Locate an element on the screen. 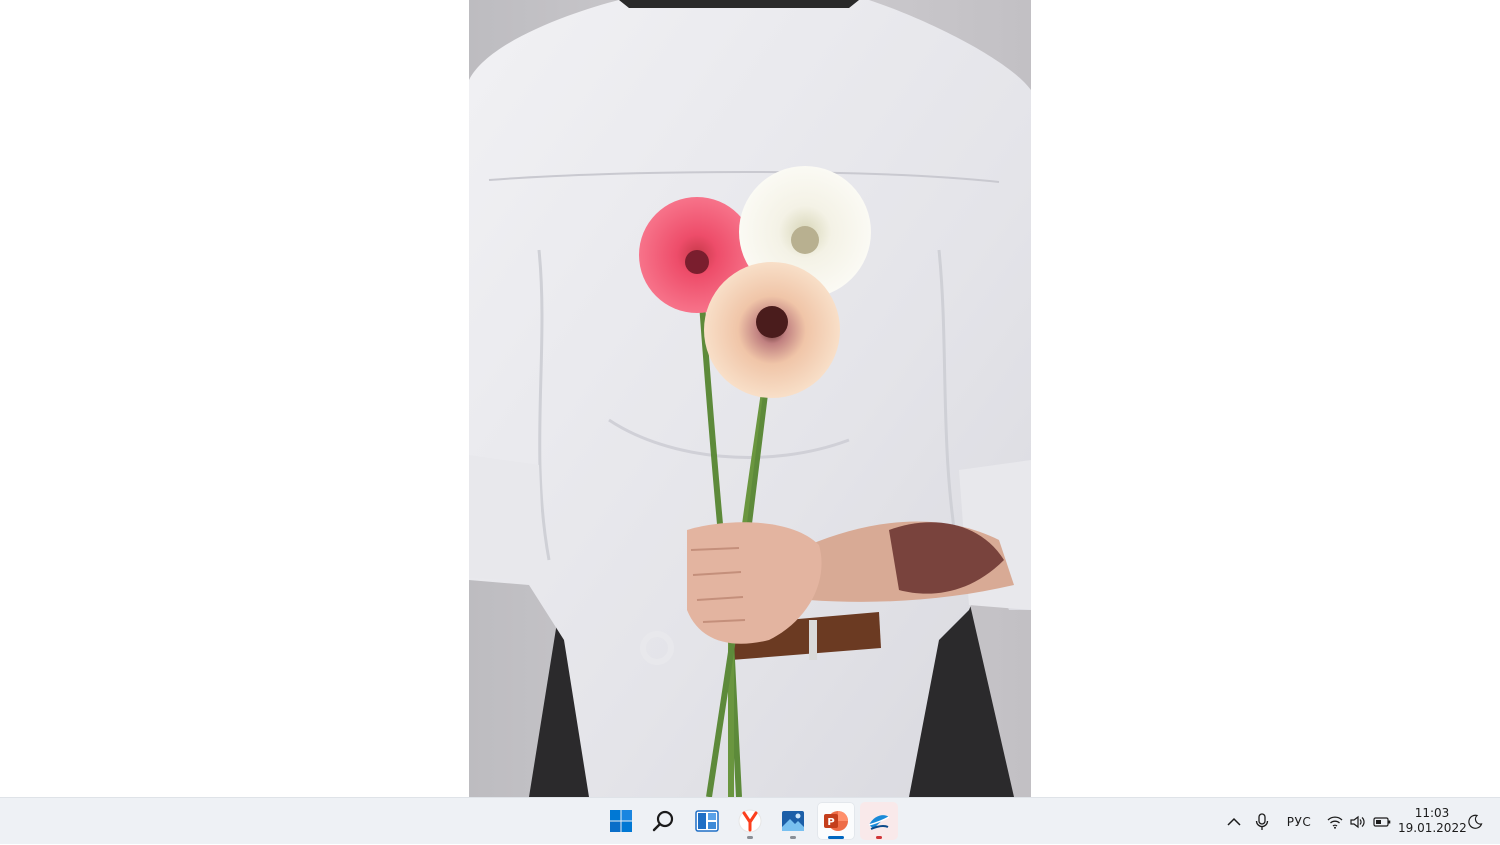 The height and width of the screenshot is (845, 1500). widgets-button is located at coordinates (707, 821).